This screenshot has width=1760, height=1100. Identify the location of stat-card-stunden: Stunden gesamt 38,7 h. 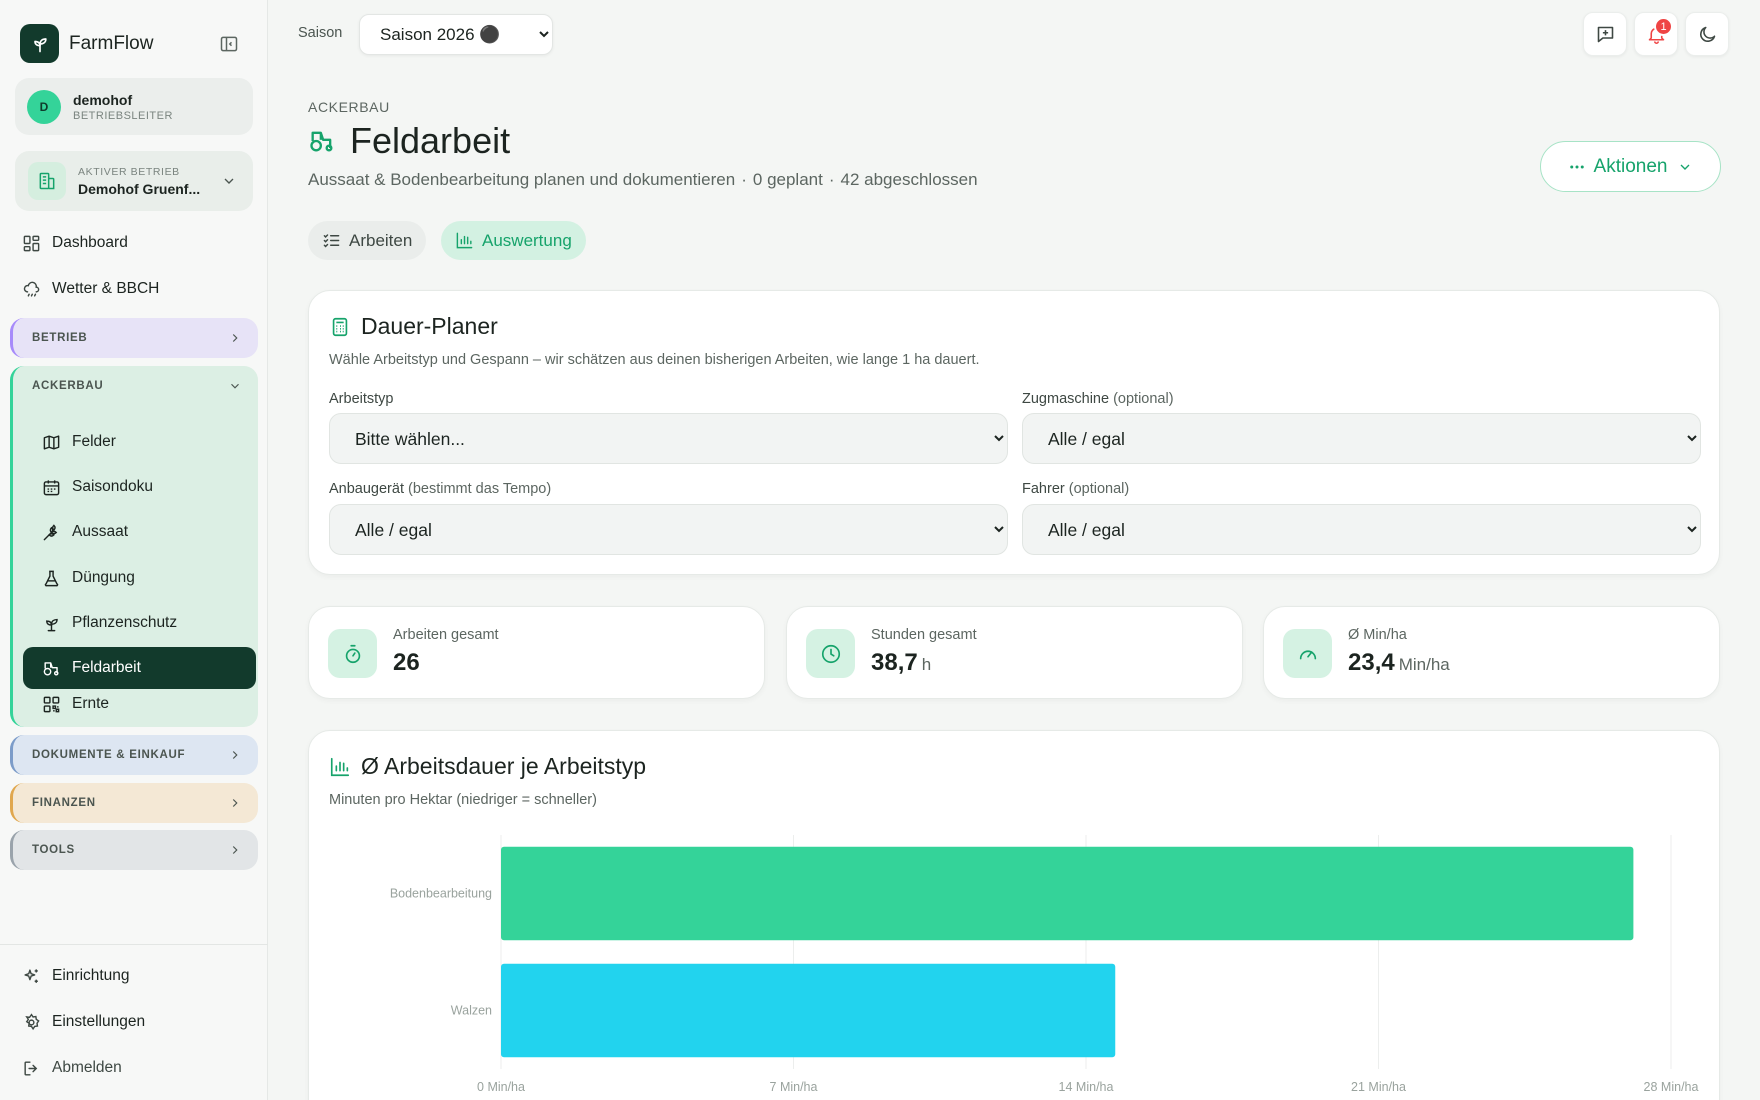
(1014, 652).